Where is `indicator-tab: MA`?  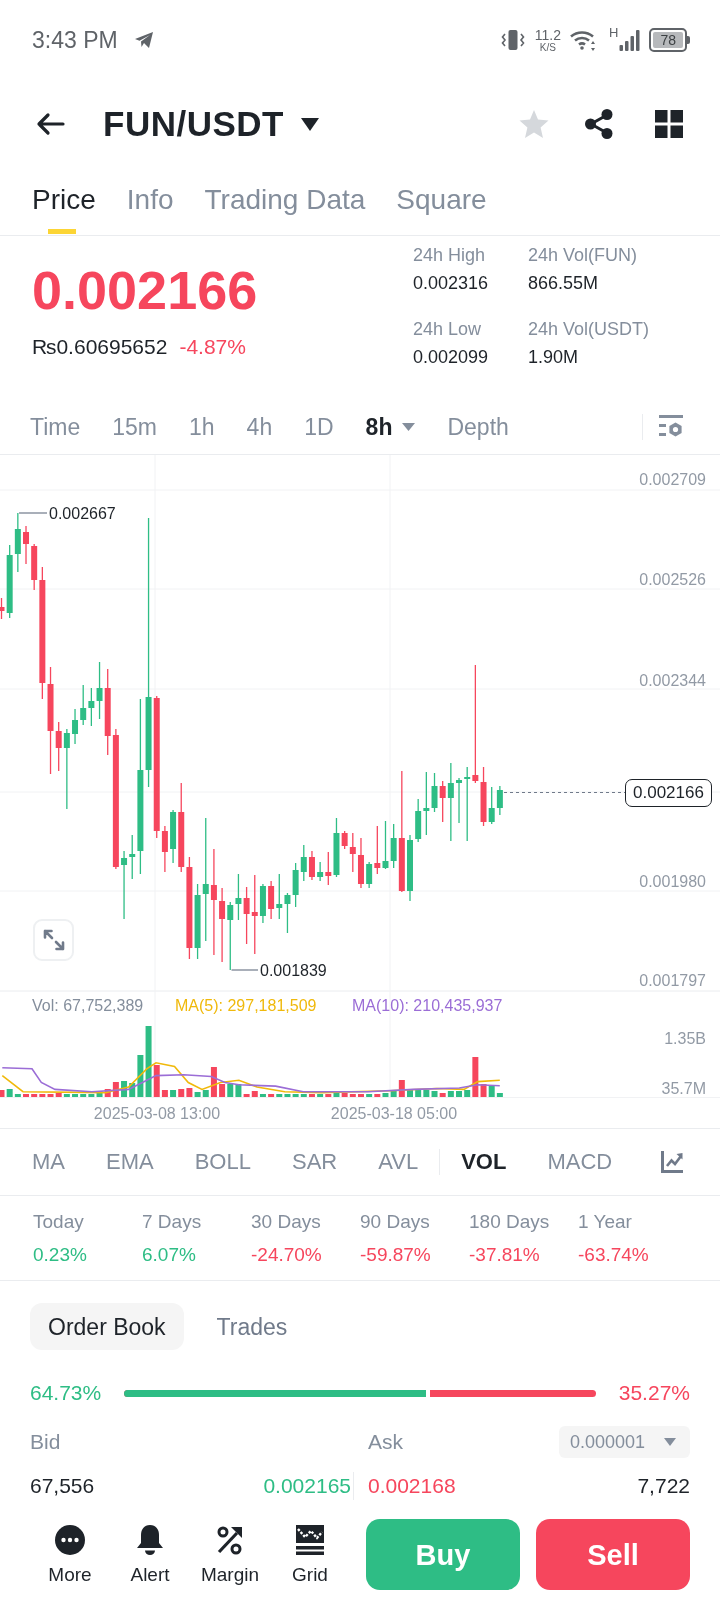 indicator-tab: MA is located at coordinates (48, 1162).